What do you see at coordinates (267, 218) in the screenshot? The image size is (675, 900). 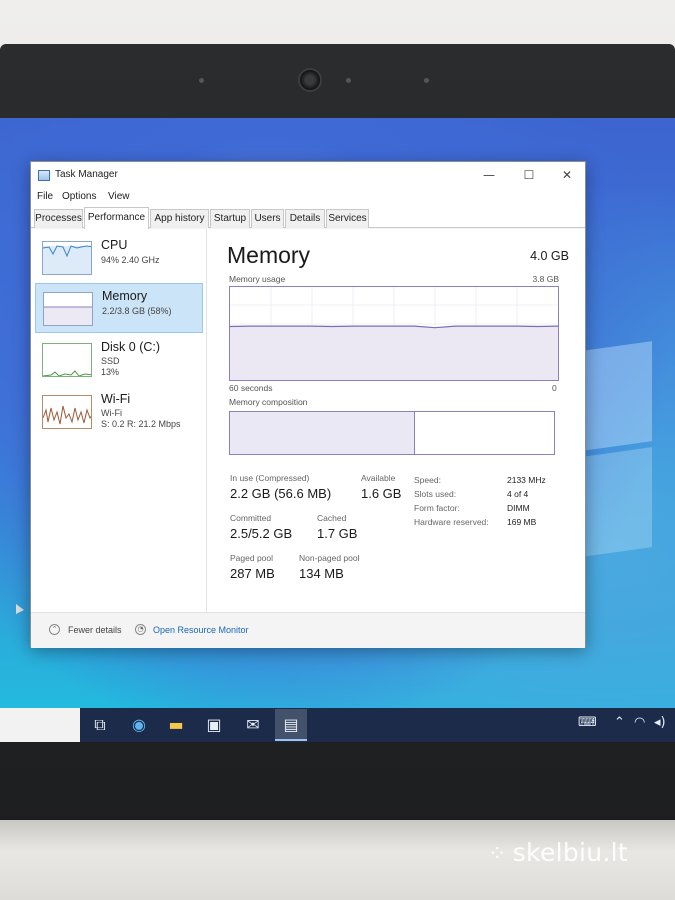 I see `tab-users: Users` at bounding box center [267, 218].